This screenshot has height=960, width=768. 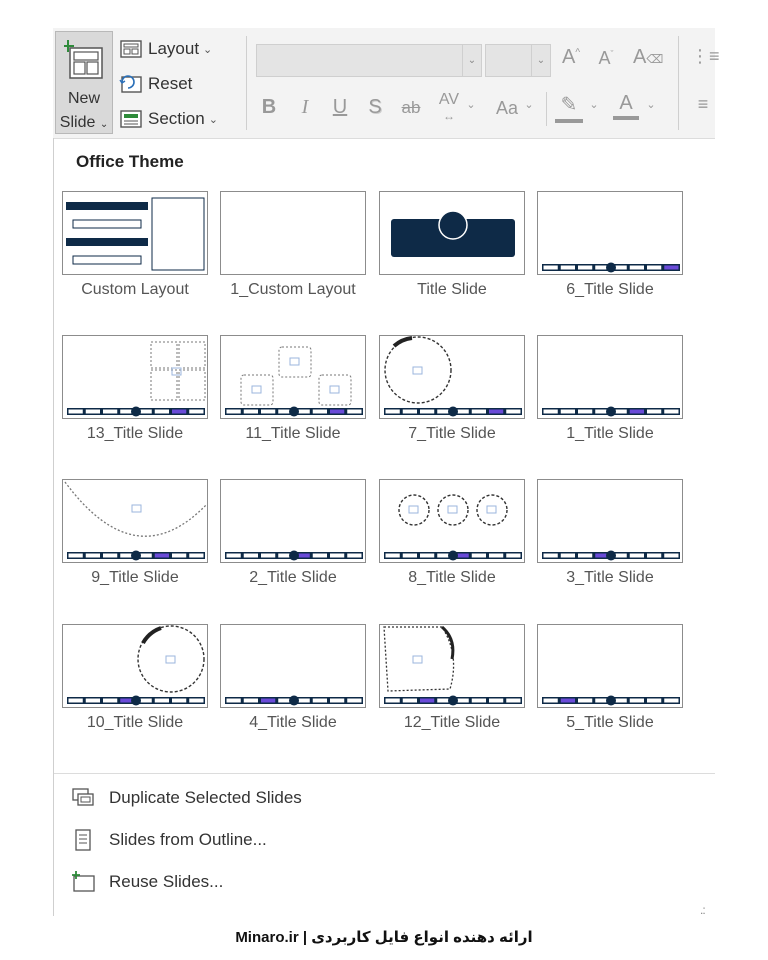 What do you see at coordinates (610, 666) in the screenshot?
I see `layout-thumb-5-title-slide` at bounding box center [610, 666].